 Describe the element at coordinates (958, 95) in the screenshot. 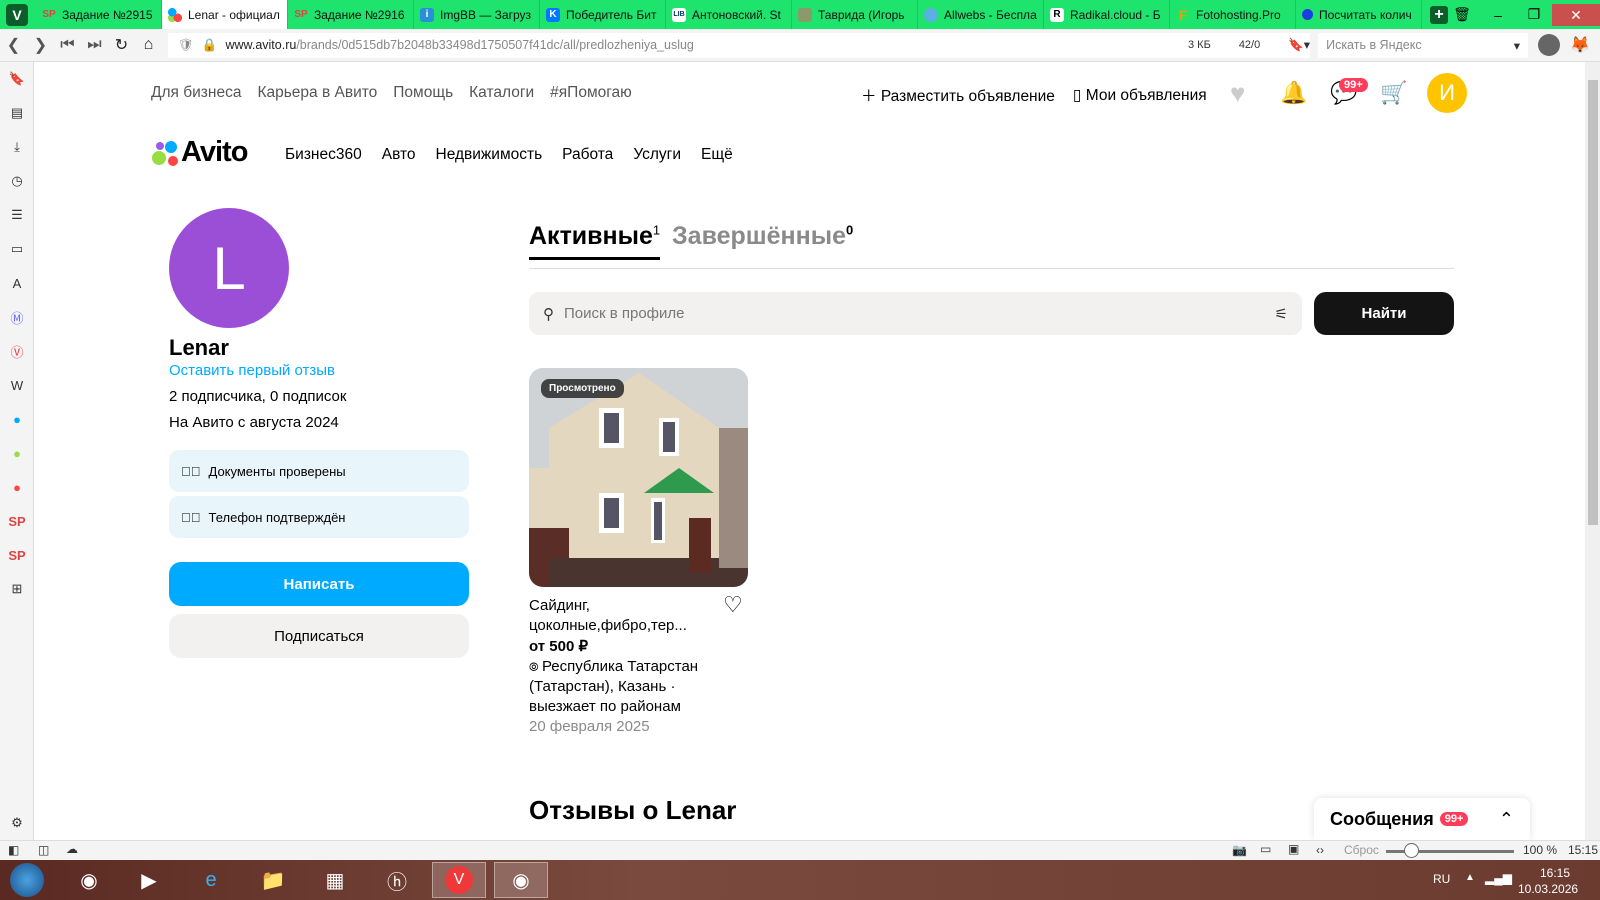

I see `post-ad-link: ＋ Разместить объявление` at that location.